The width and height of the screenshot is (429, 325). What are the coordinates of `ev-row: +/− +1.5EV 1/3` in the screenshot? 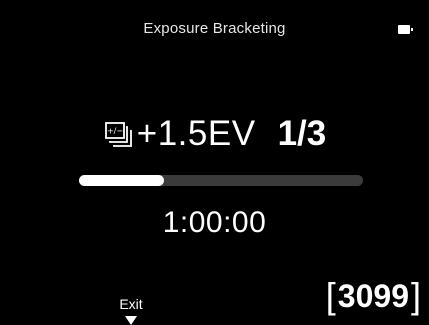 It's located at (214, 134).